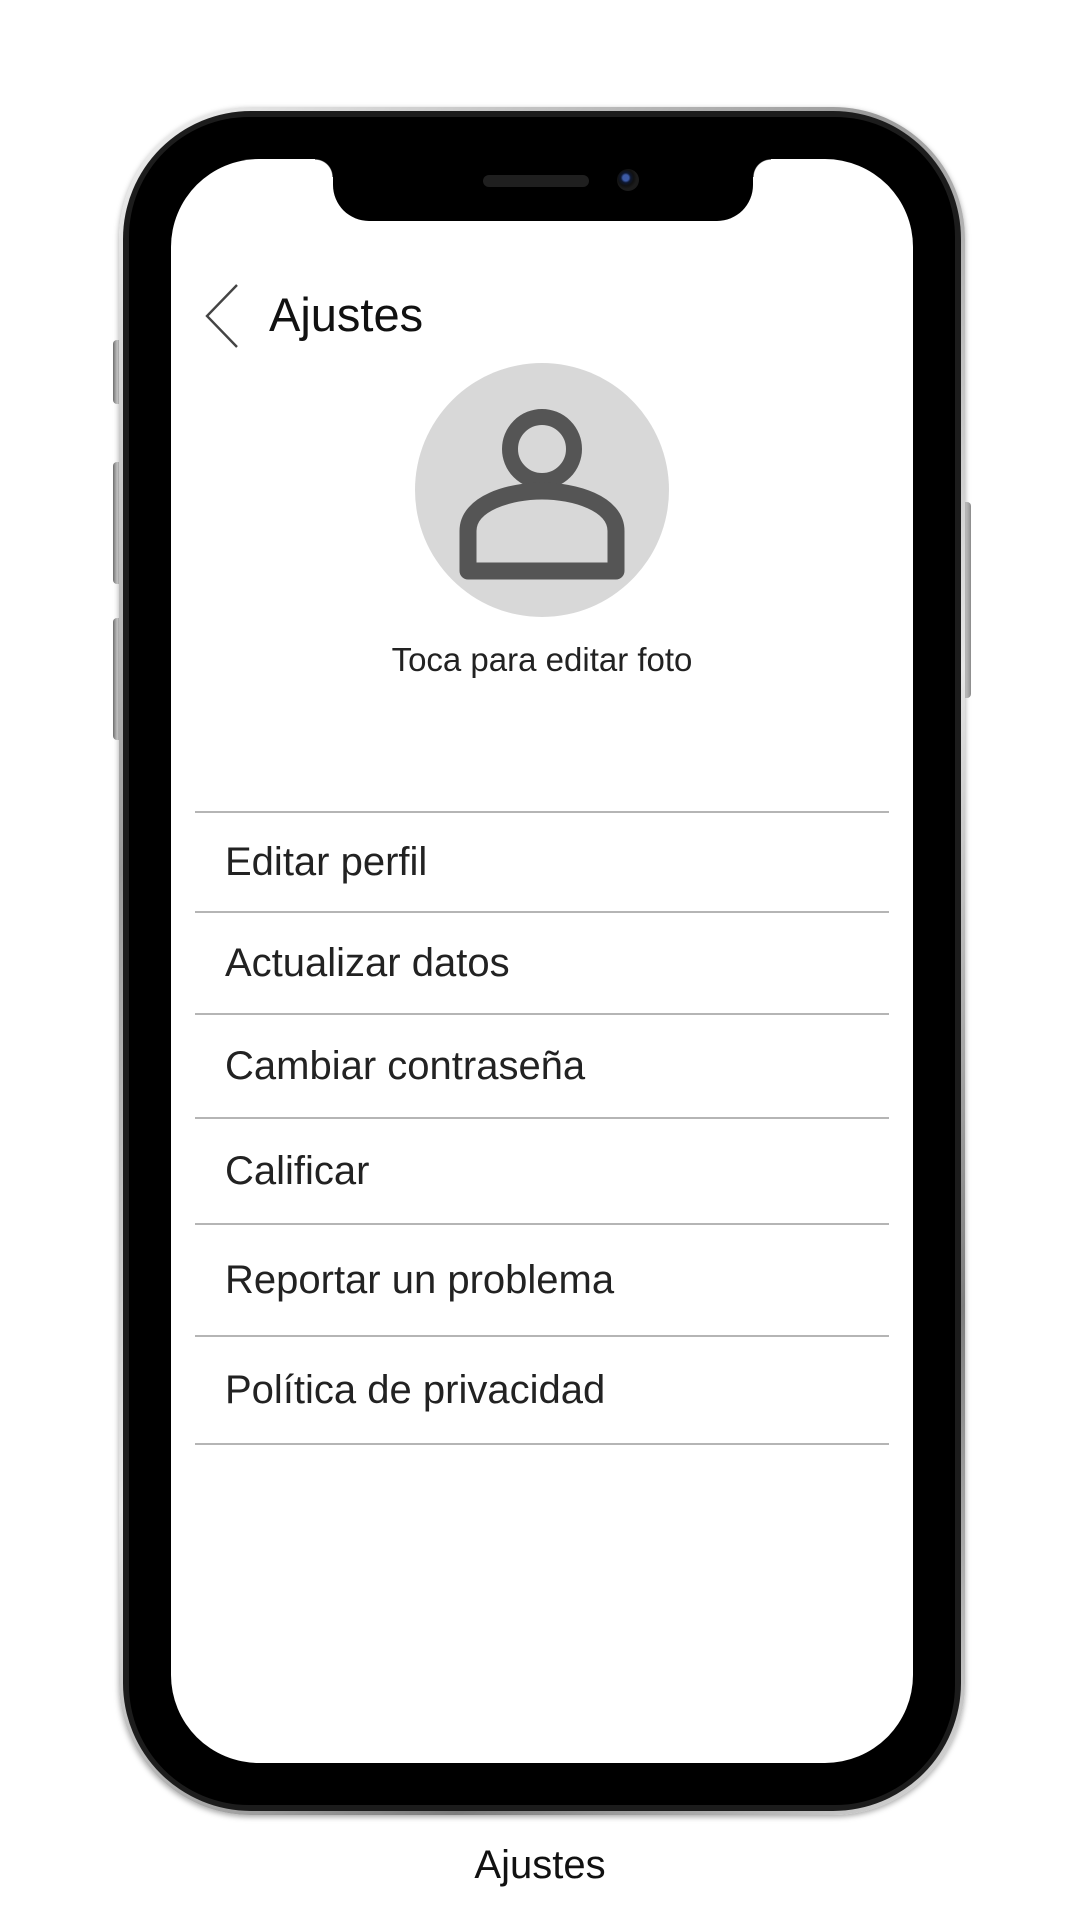  I want to click on header: Ajustes, so click(542, 314).